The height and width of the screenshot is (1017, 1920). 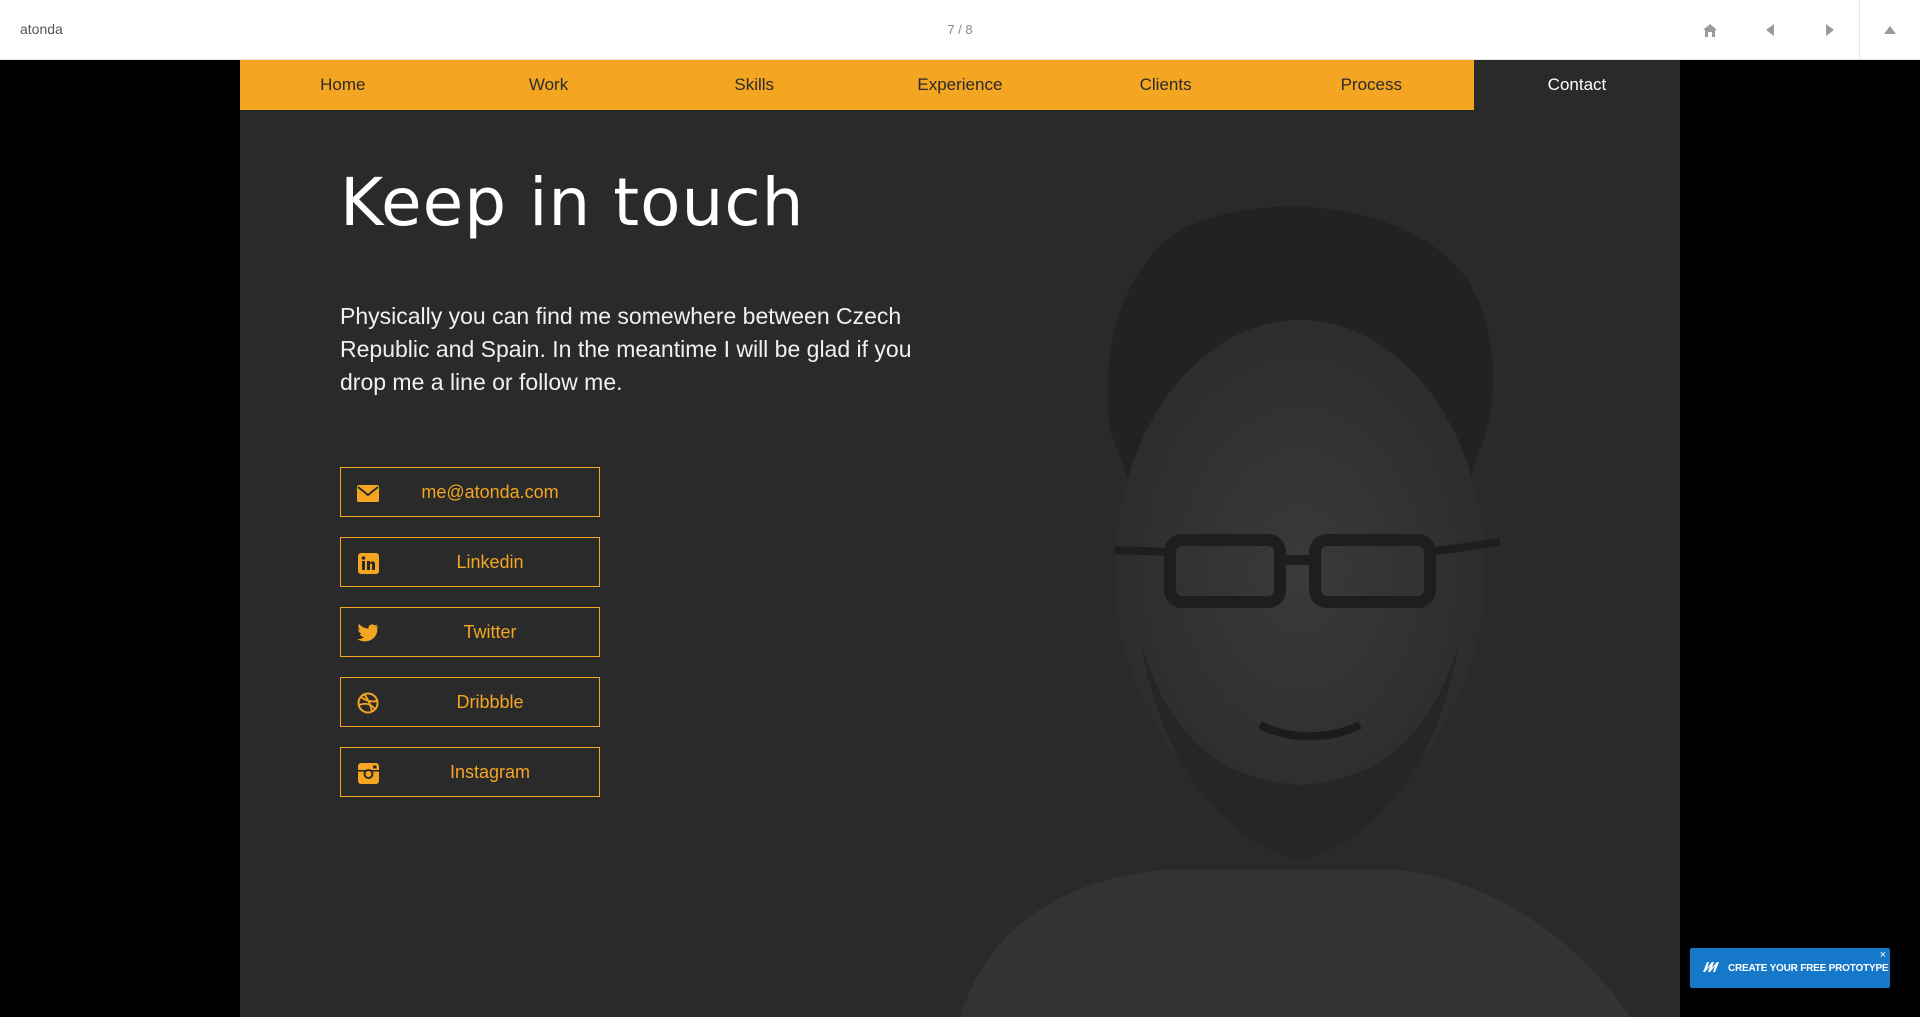 I want to click on dribbble-button-label: Dribbble, so click(x=490, y=702).